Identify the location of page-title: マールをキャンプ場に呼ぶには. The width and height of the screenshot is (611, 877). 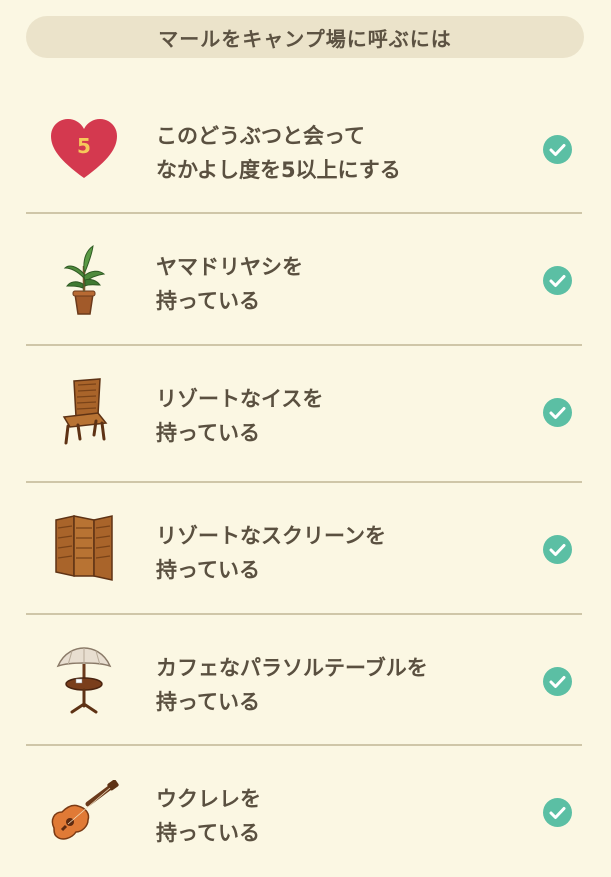
(305, 38).